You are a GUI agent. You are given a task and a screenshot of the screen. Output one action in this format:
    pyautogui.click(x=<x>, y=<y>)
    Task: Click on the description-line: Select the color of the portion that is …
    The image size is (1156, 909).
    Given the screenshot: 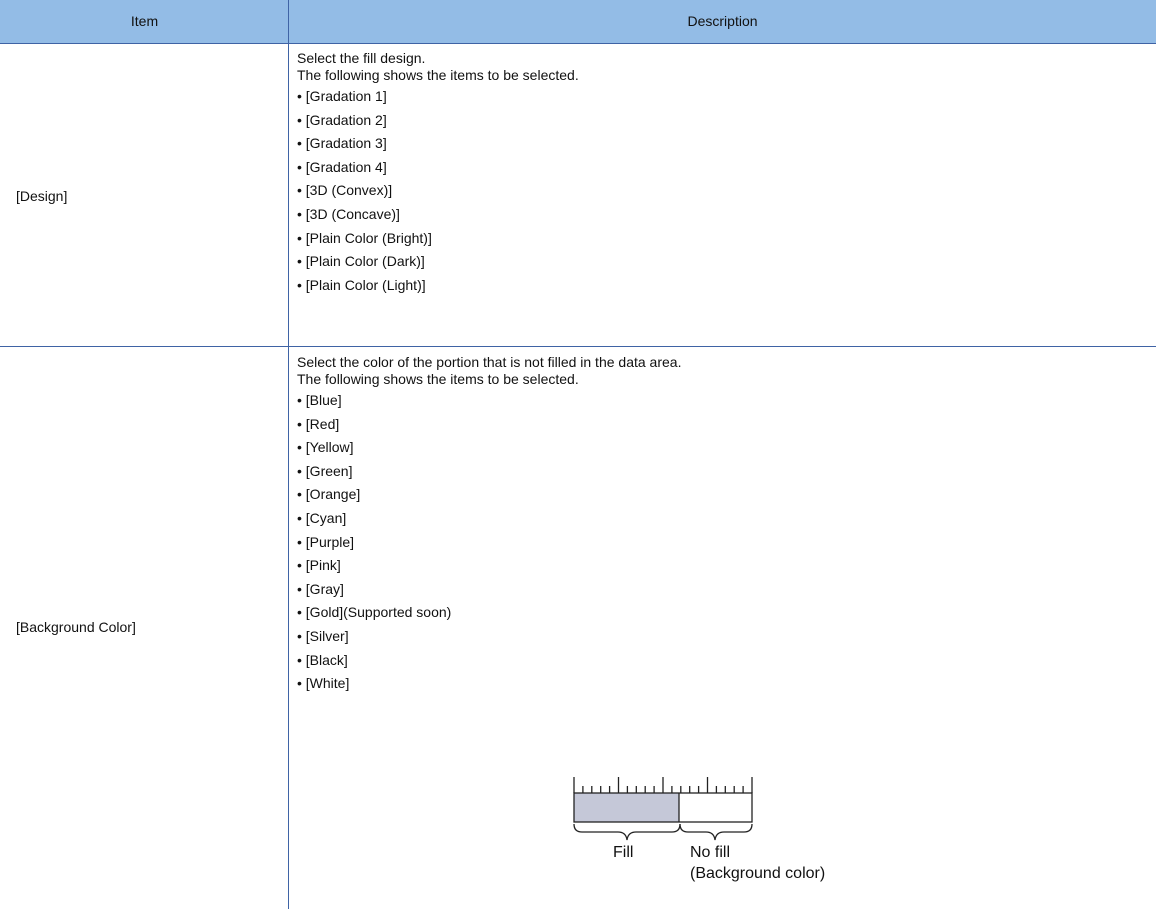 What is the action you would take?
    pyautogui.click(x=489, y=362)
    